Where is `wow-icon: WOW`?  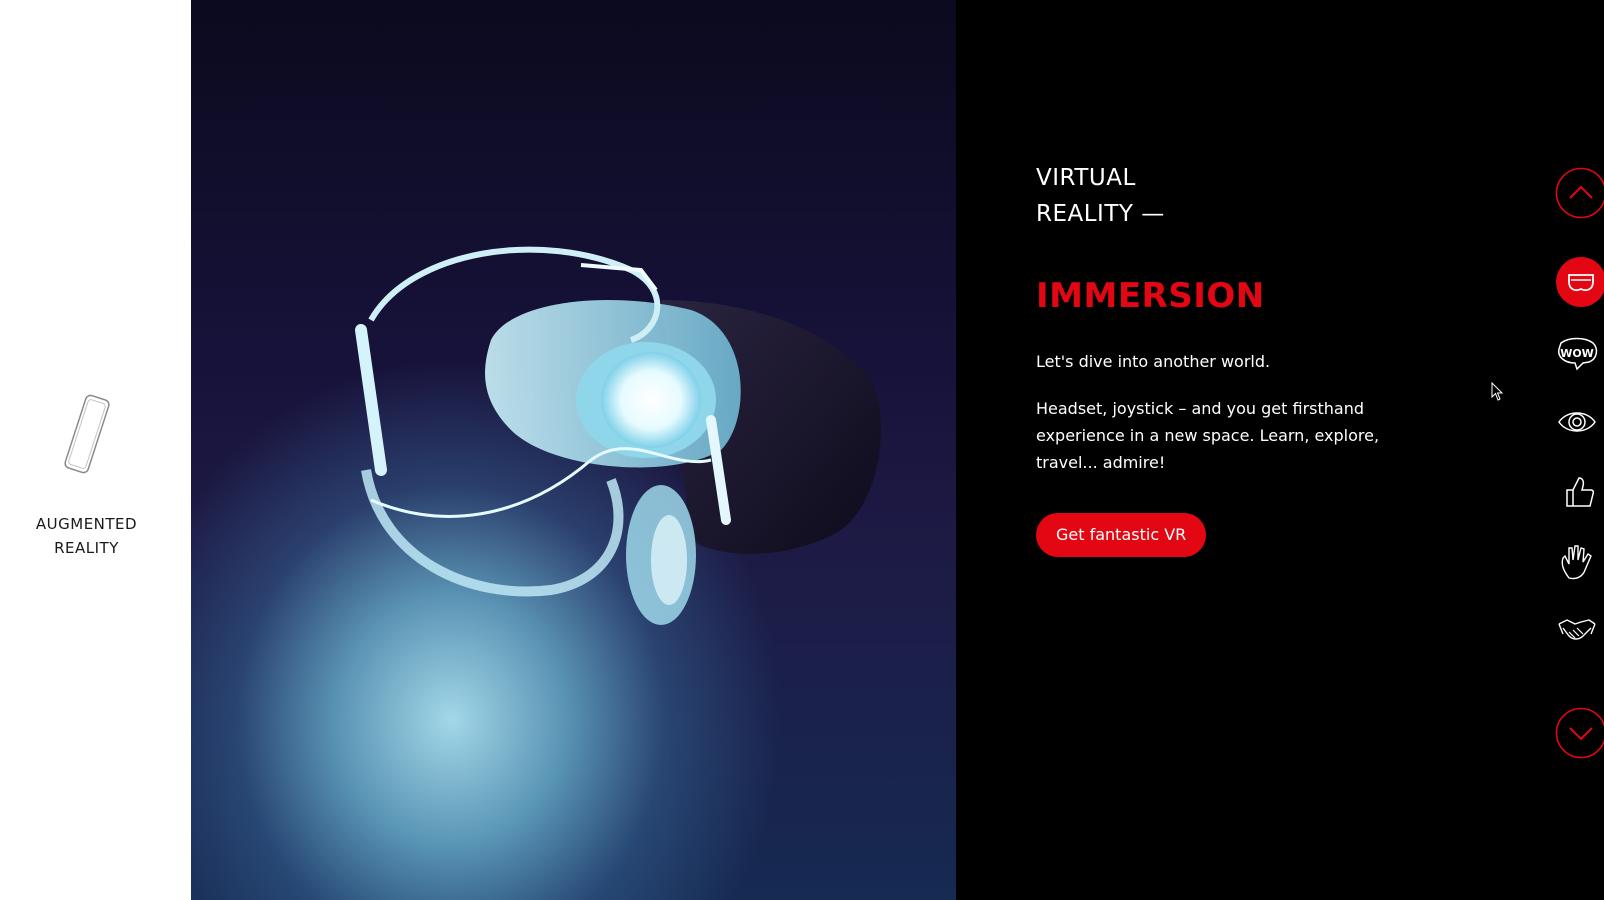
wow-icon: WOW is located at coordinates (1577, 353).